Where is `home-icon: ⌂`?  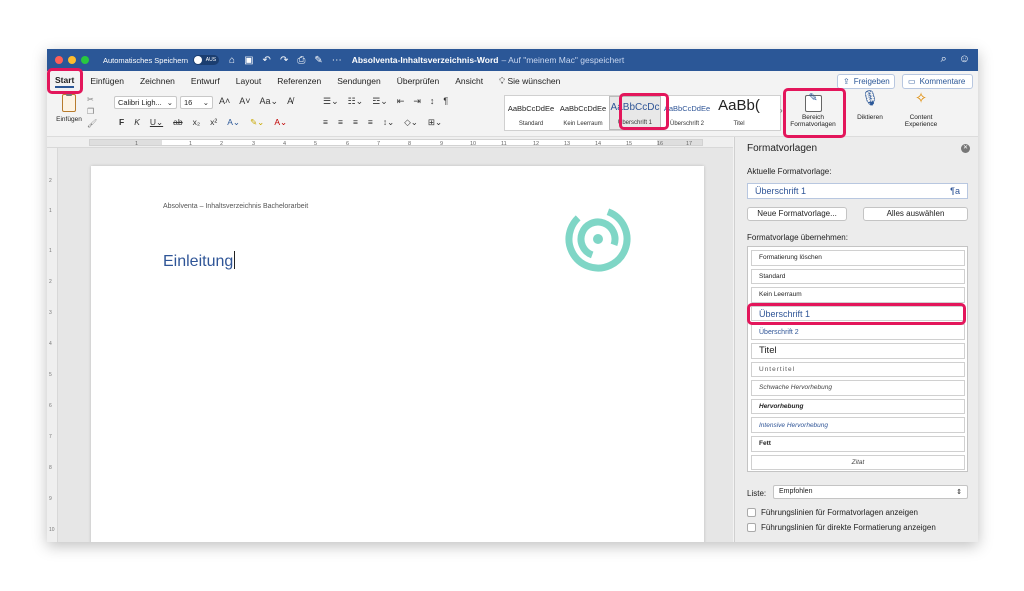
home-icon: ⌂ is located at coordinates (232, 60).